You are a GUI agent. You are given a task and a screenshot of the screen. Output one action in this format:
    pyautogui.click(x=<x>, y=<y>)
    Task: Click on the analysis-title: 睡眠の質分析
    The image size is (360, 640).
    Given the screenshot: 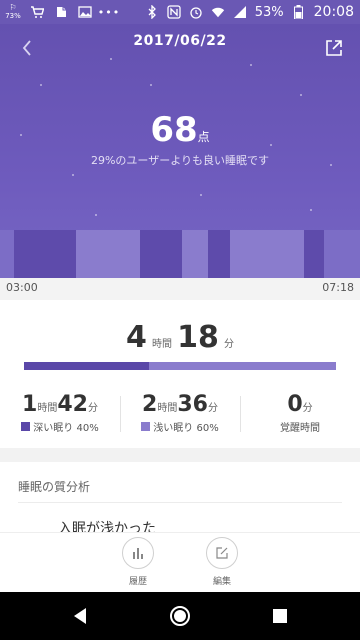 What is the action you would take?
    pyautogui.click(x=54, y=487)
    